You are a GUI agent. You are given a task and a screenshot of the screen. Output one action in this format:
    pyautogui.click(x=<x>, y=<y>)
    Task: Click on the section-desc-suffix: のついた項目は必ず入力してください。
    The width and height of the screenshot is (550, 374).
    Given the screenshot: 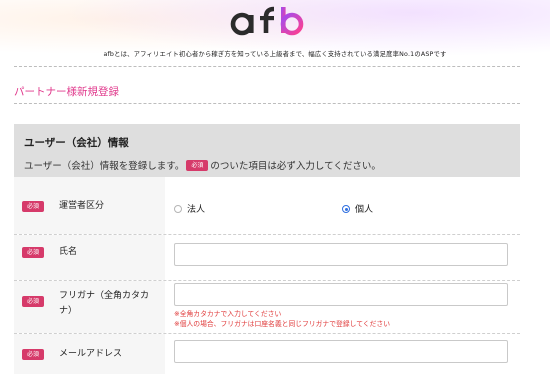 What is the action you would take?
    pyautogui.click(x=295, y=166)
    